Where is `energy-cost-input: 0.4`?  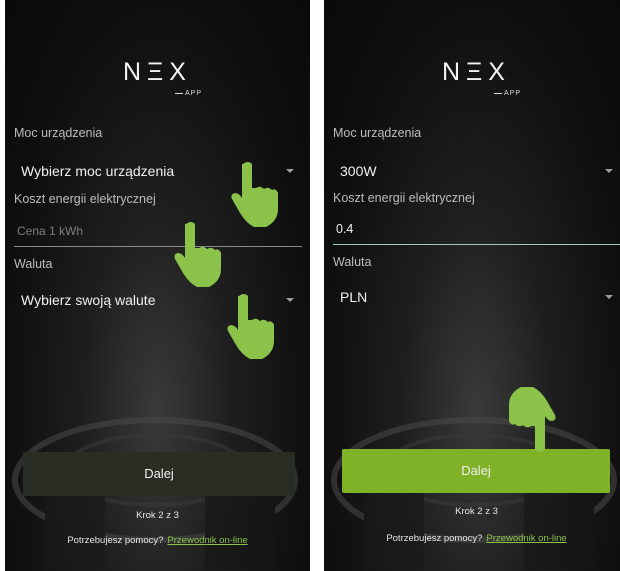
energy-cost-input: 0.4 is located at coordinates (476, 230).